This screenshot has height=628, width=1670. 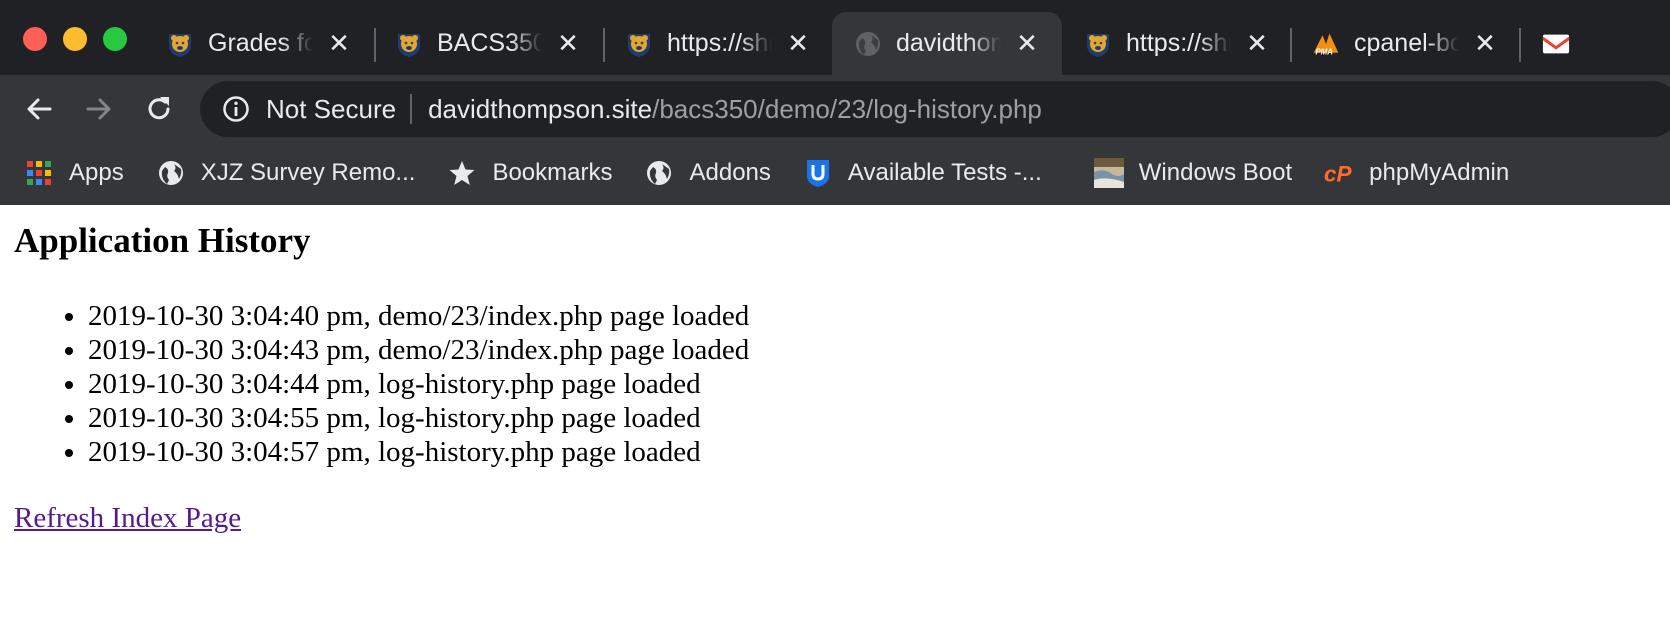 I want to click on tab-https-2: https://shr ✕, so click(x=1177, y=43).